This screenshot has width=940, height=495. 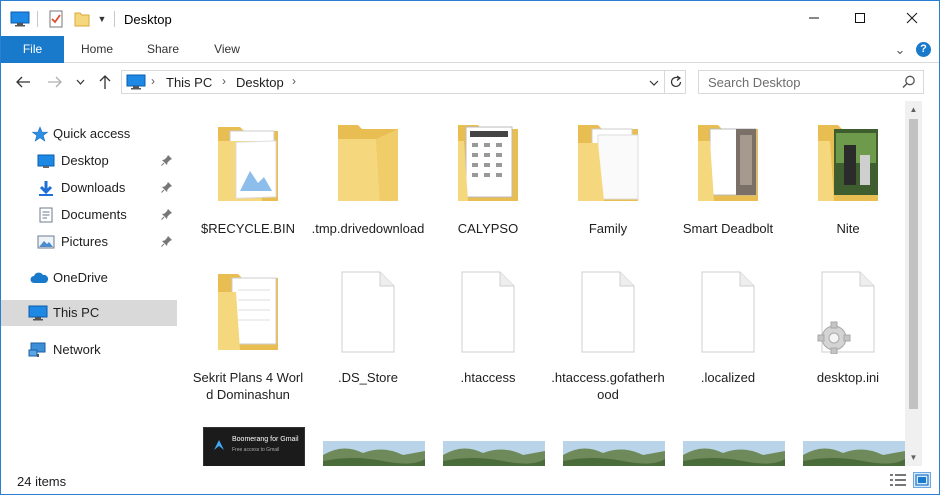 I want to click on nav-item-downloads-label: Downloads, so click(x=93, y=187).